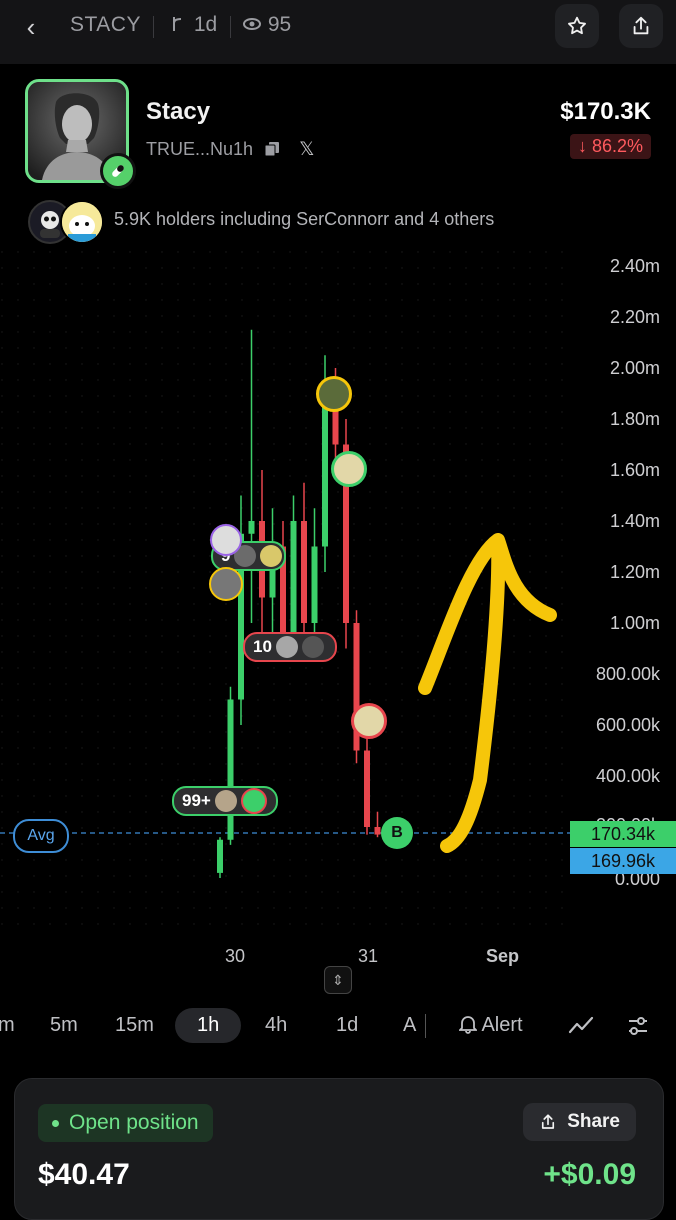 The image size is (676, 1220). I want to click on star-icon, so click(577, 25).